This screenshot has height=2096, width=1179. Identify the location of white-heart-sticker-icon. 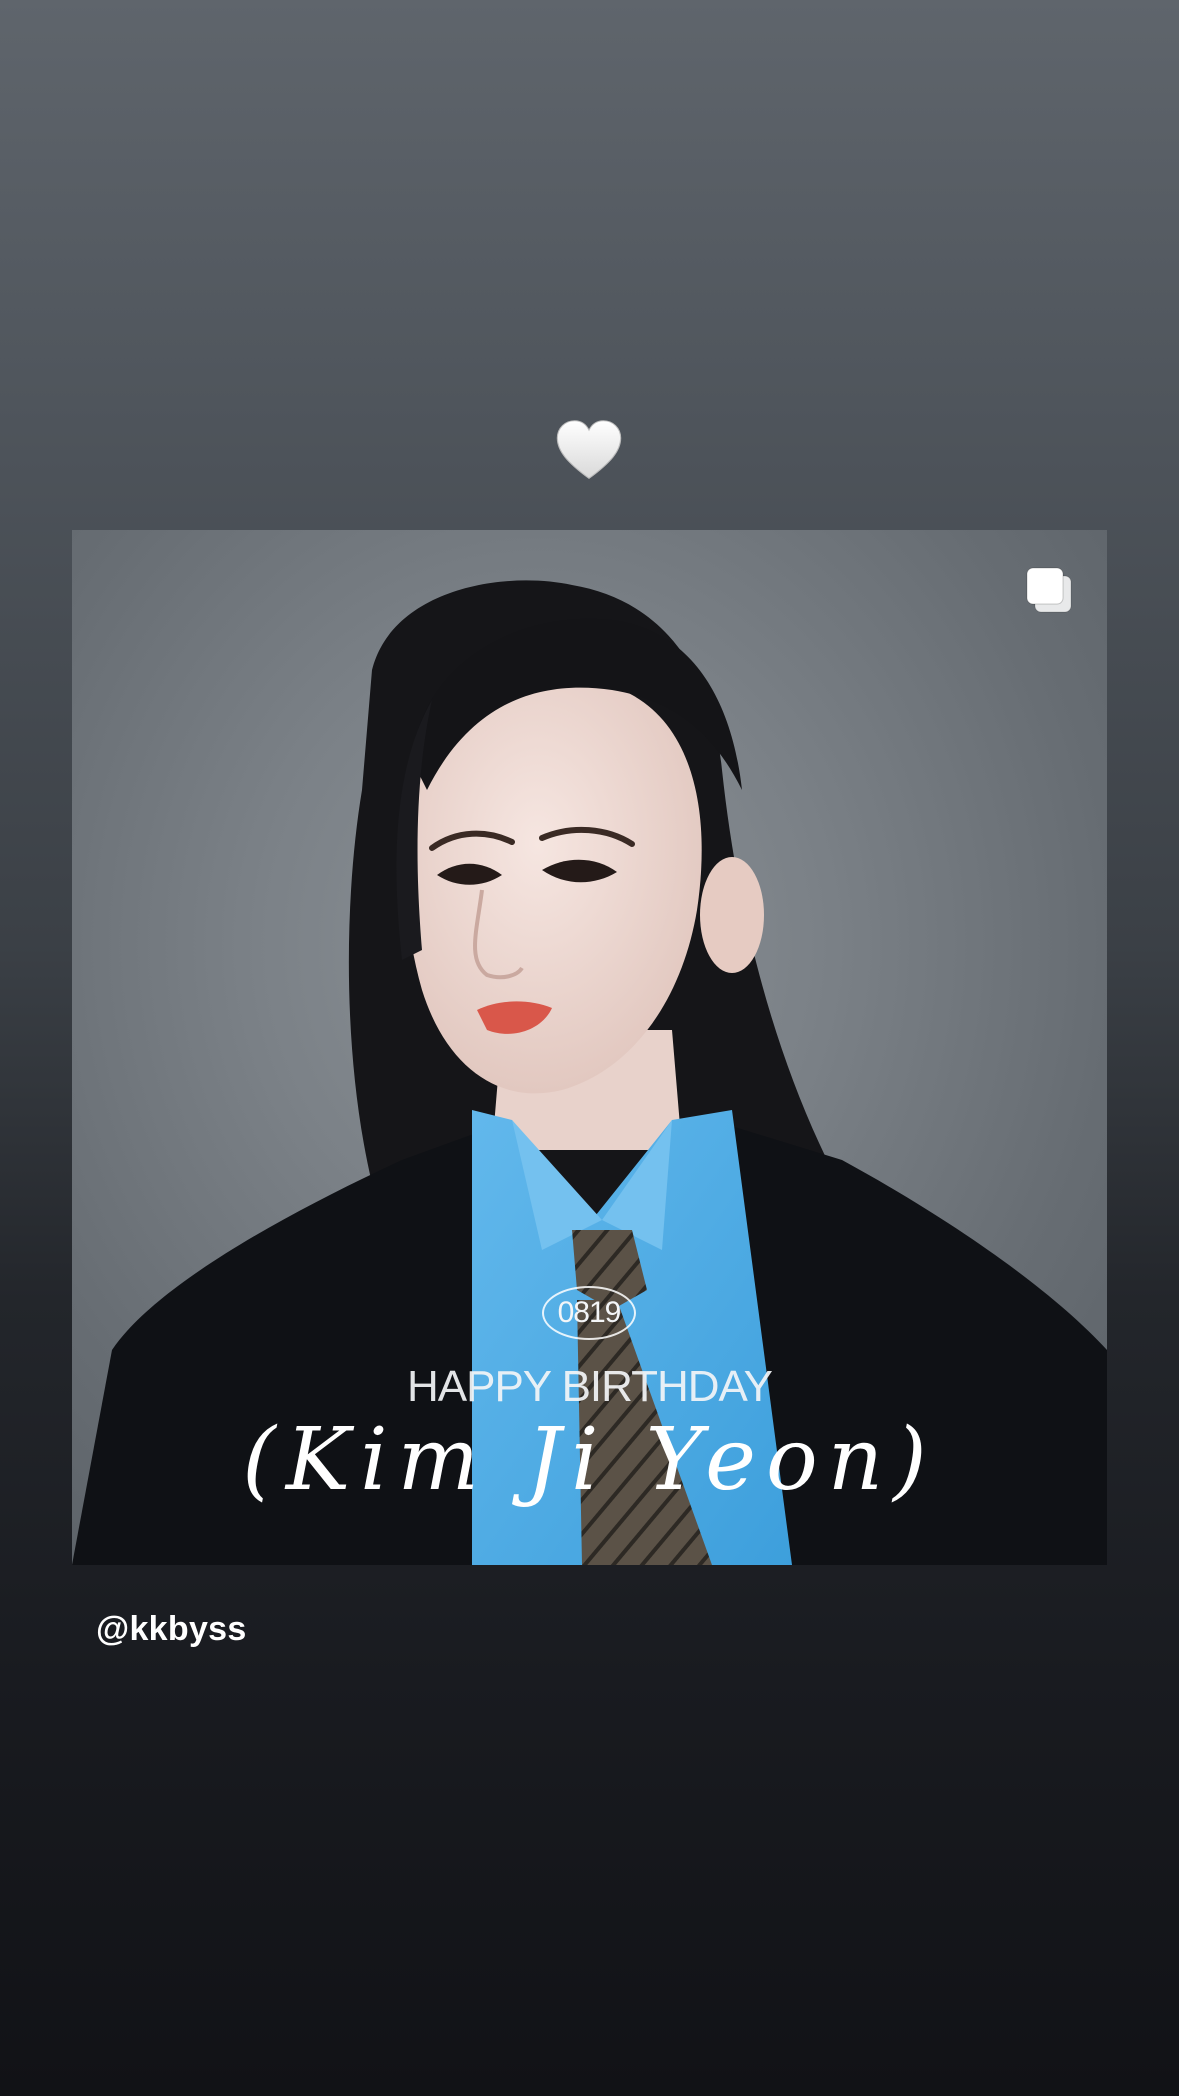
(589, 451).